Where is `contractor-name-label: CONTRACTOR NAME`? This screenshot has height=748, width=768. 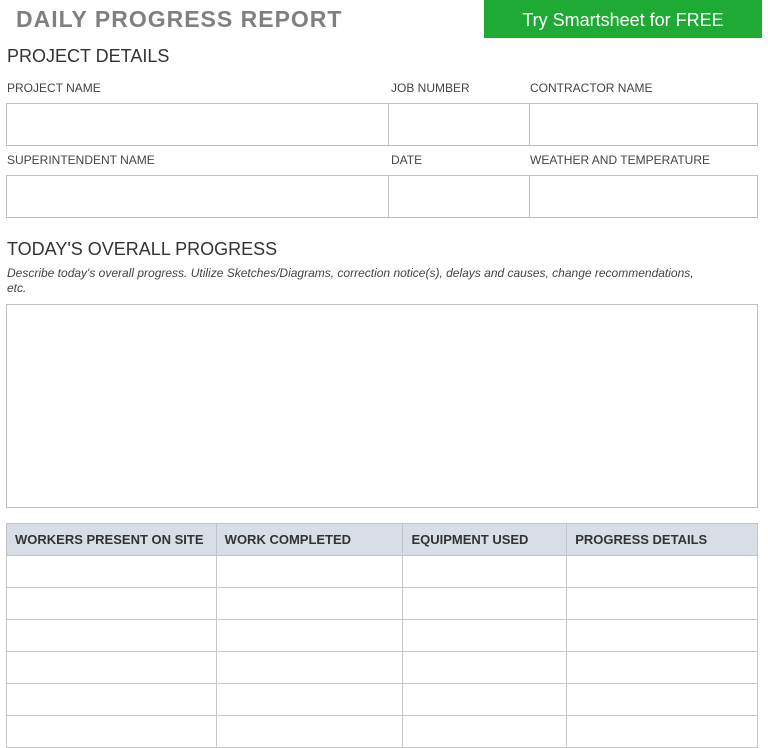
contractor-name-label: CONTRACTOR NAME is located at coordinates (591, 88).